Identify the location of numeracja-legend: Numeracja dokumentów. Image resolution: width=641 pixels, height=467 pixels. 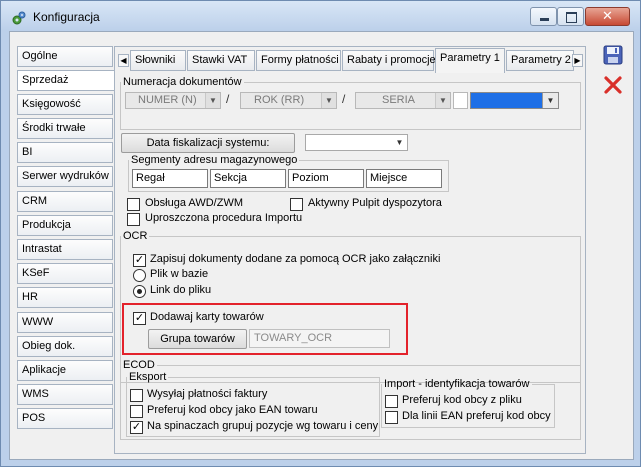
(182, 82).